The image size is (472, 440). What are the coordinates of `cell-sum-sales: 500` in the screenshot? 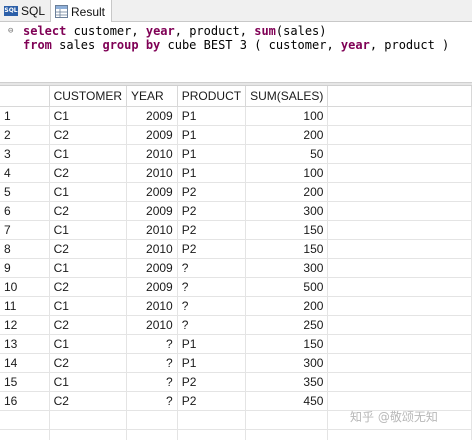 It's located at (287, 287).